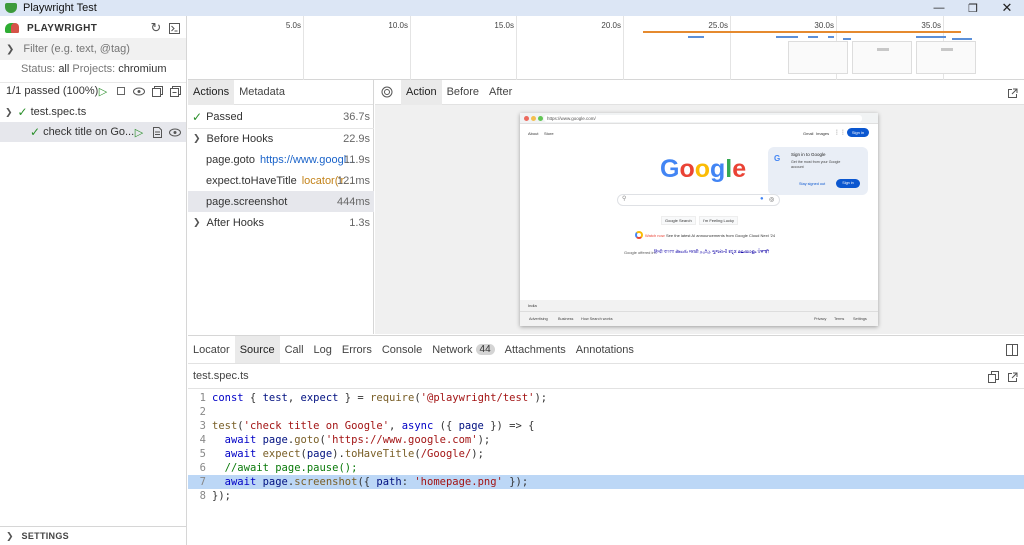  Describe the element at coordinates (883, 49) in the screenshot. I see `thumb-logo` at that location.